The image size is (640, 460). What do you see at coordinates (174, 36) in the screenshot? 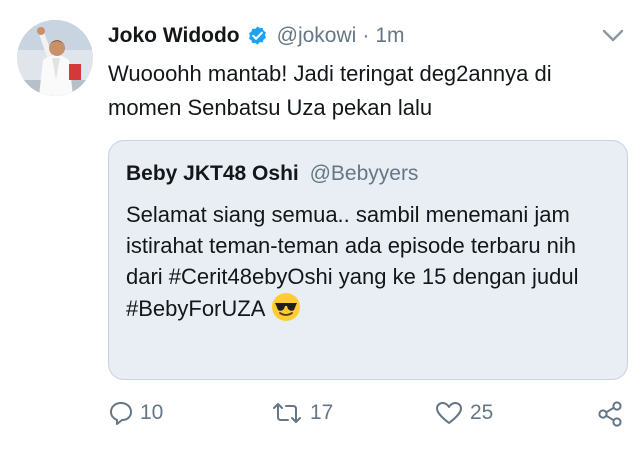
I see `author-name: Joko Widodo` at bounding box center [174, 36].